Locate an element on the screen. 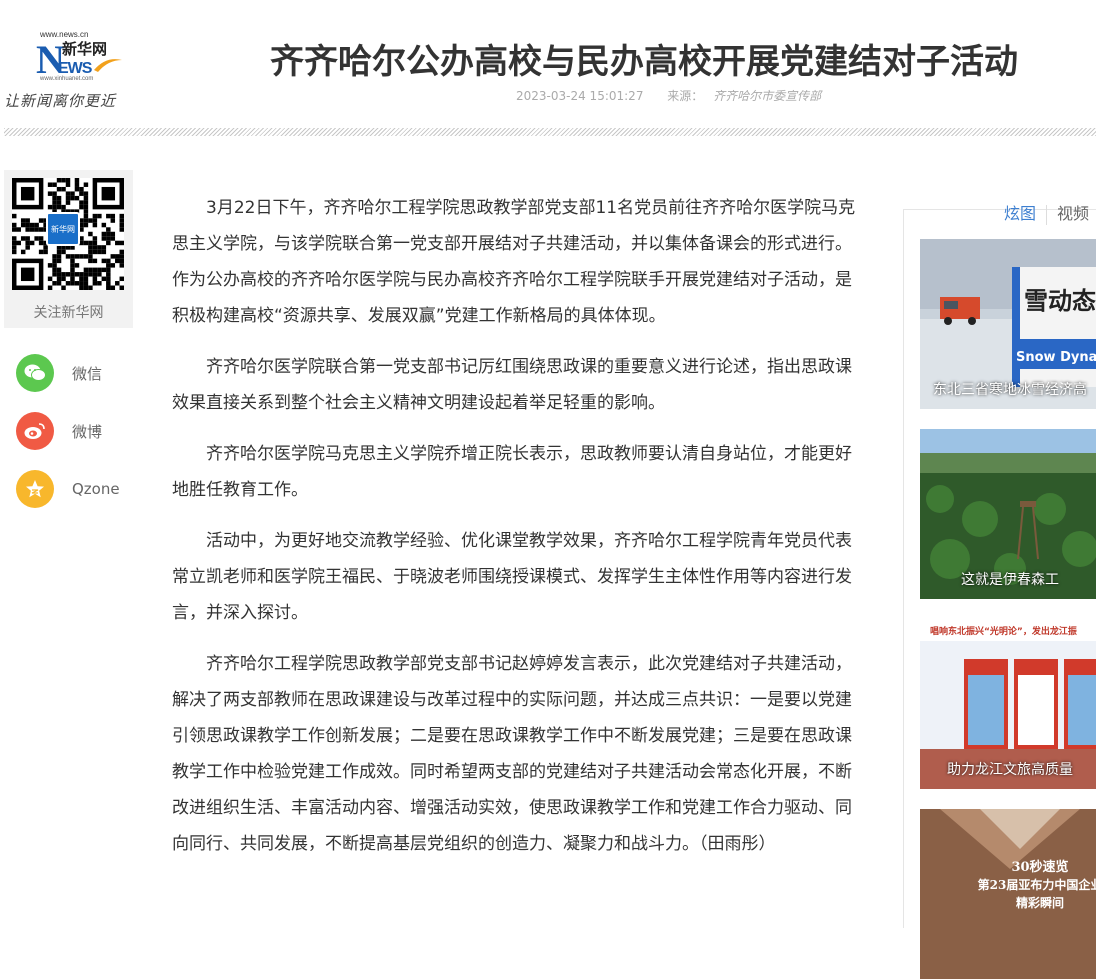  thumb-caption: 这就是伊春森工 is located at coordinates (1010, 580).